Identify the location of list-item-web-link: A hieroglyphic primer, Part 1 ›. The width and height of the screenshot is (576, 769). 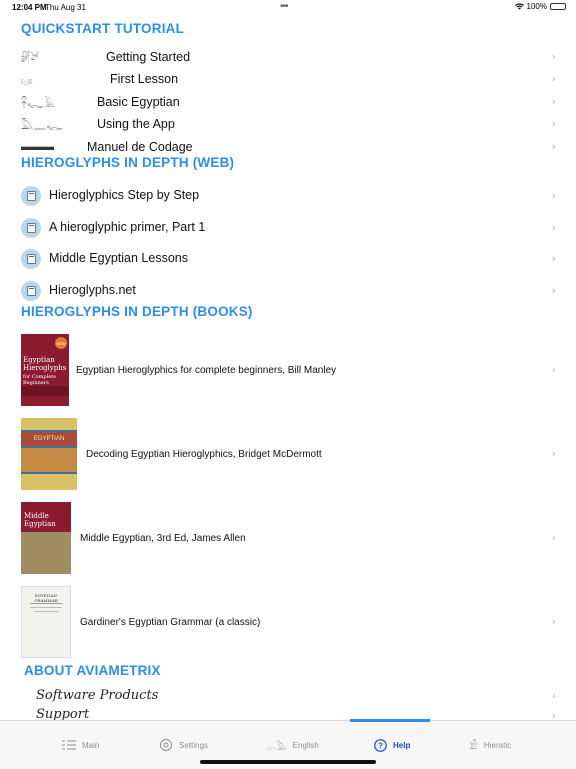
(288, 228).